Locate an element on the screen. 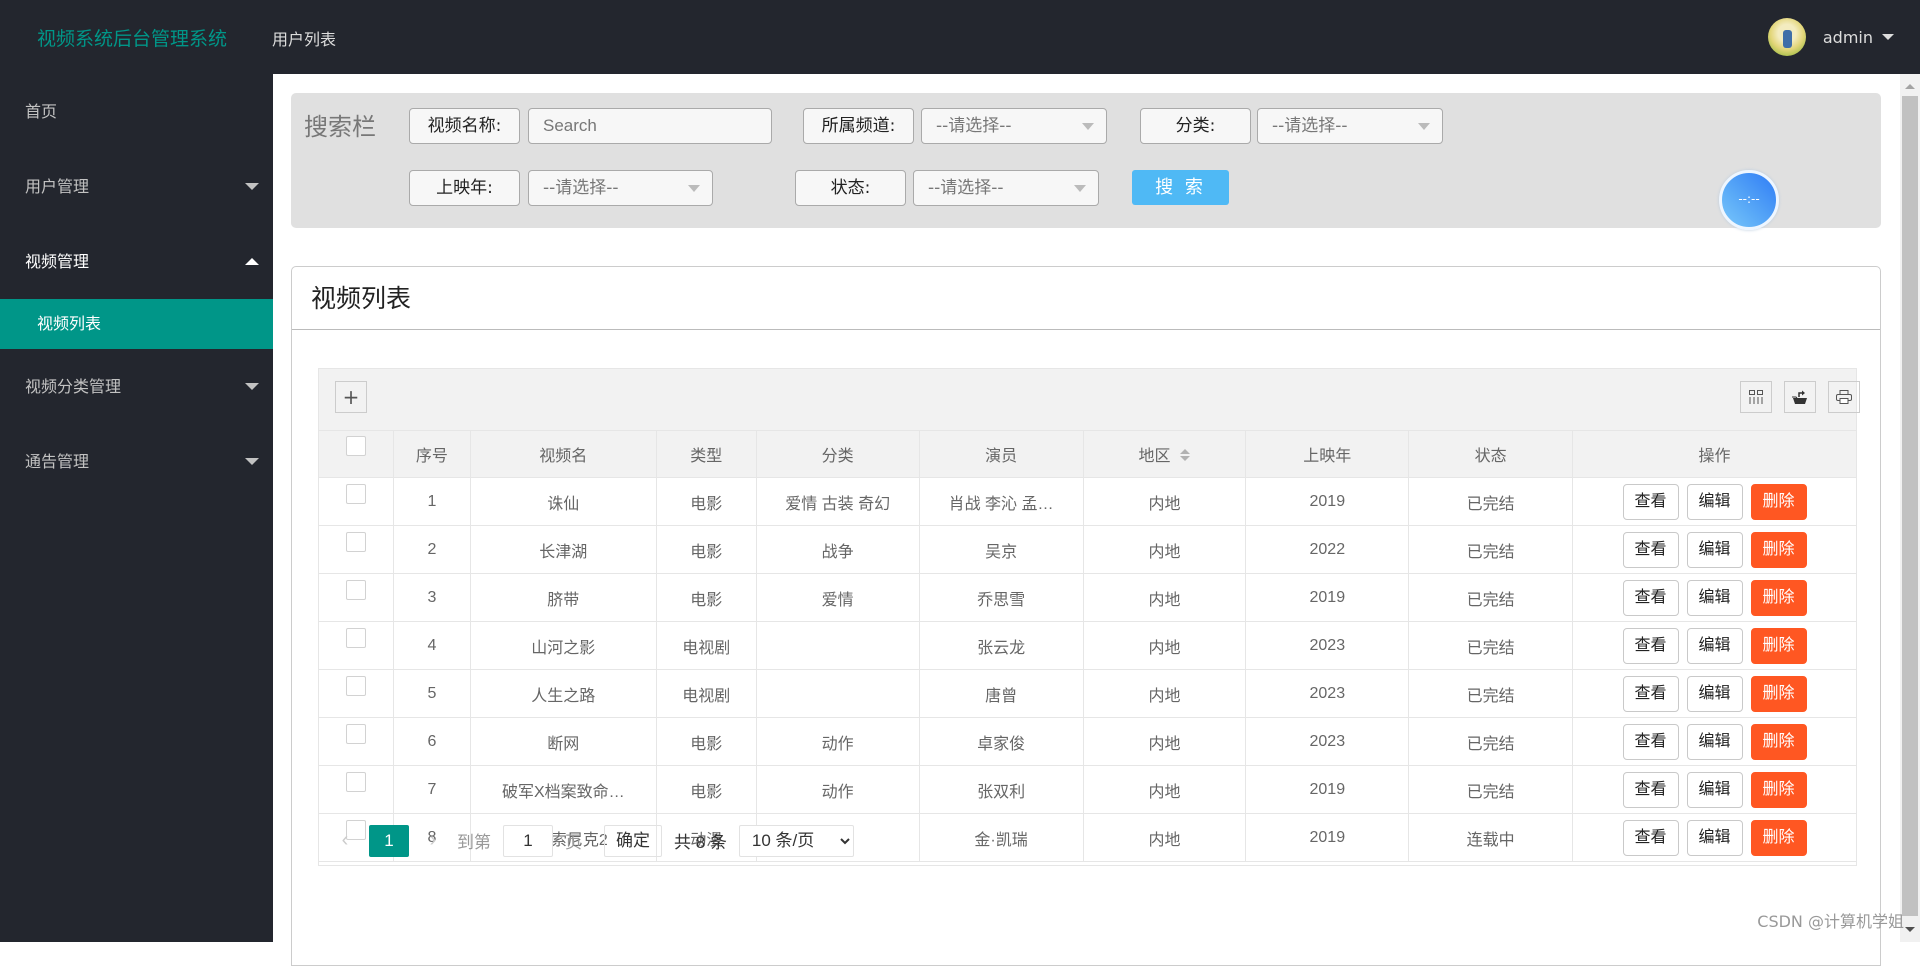 The height and width of the screenshot is (966, 1920). year-select: --请选择-- is located at coordinates (620, 188).